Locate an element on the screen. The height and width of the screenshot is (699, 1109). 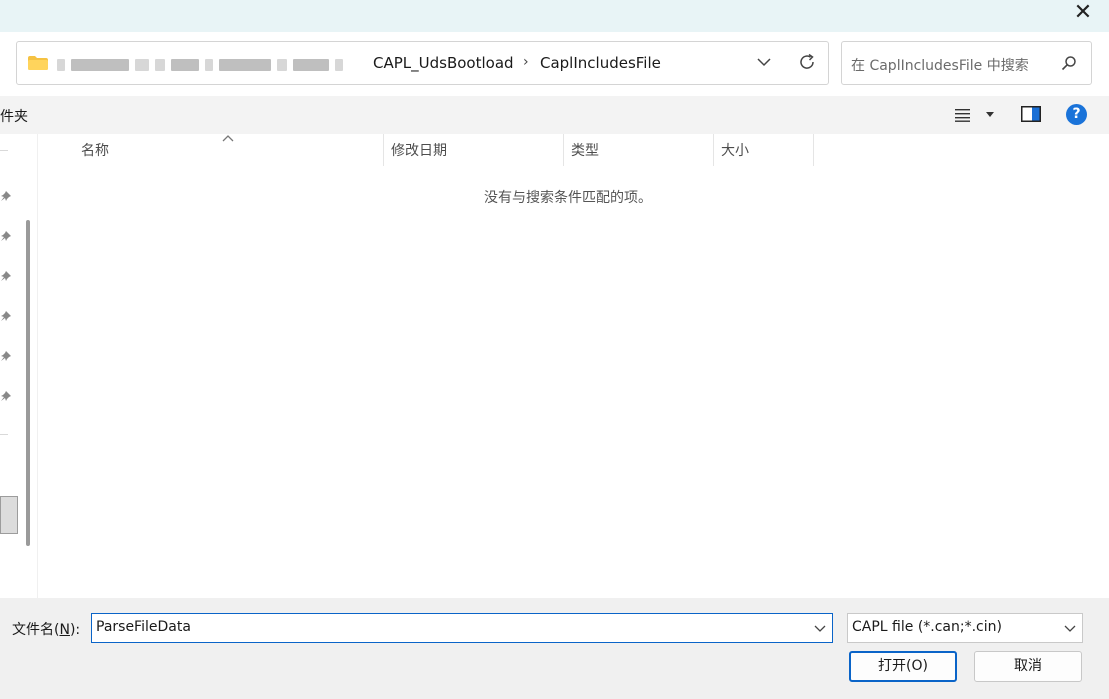
empty-results-message: 没有与搜索条件匹配的项。 is located at coordinates (568, 198).